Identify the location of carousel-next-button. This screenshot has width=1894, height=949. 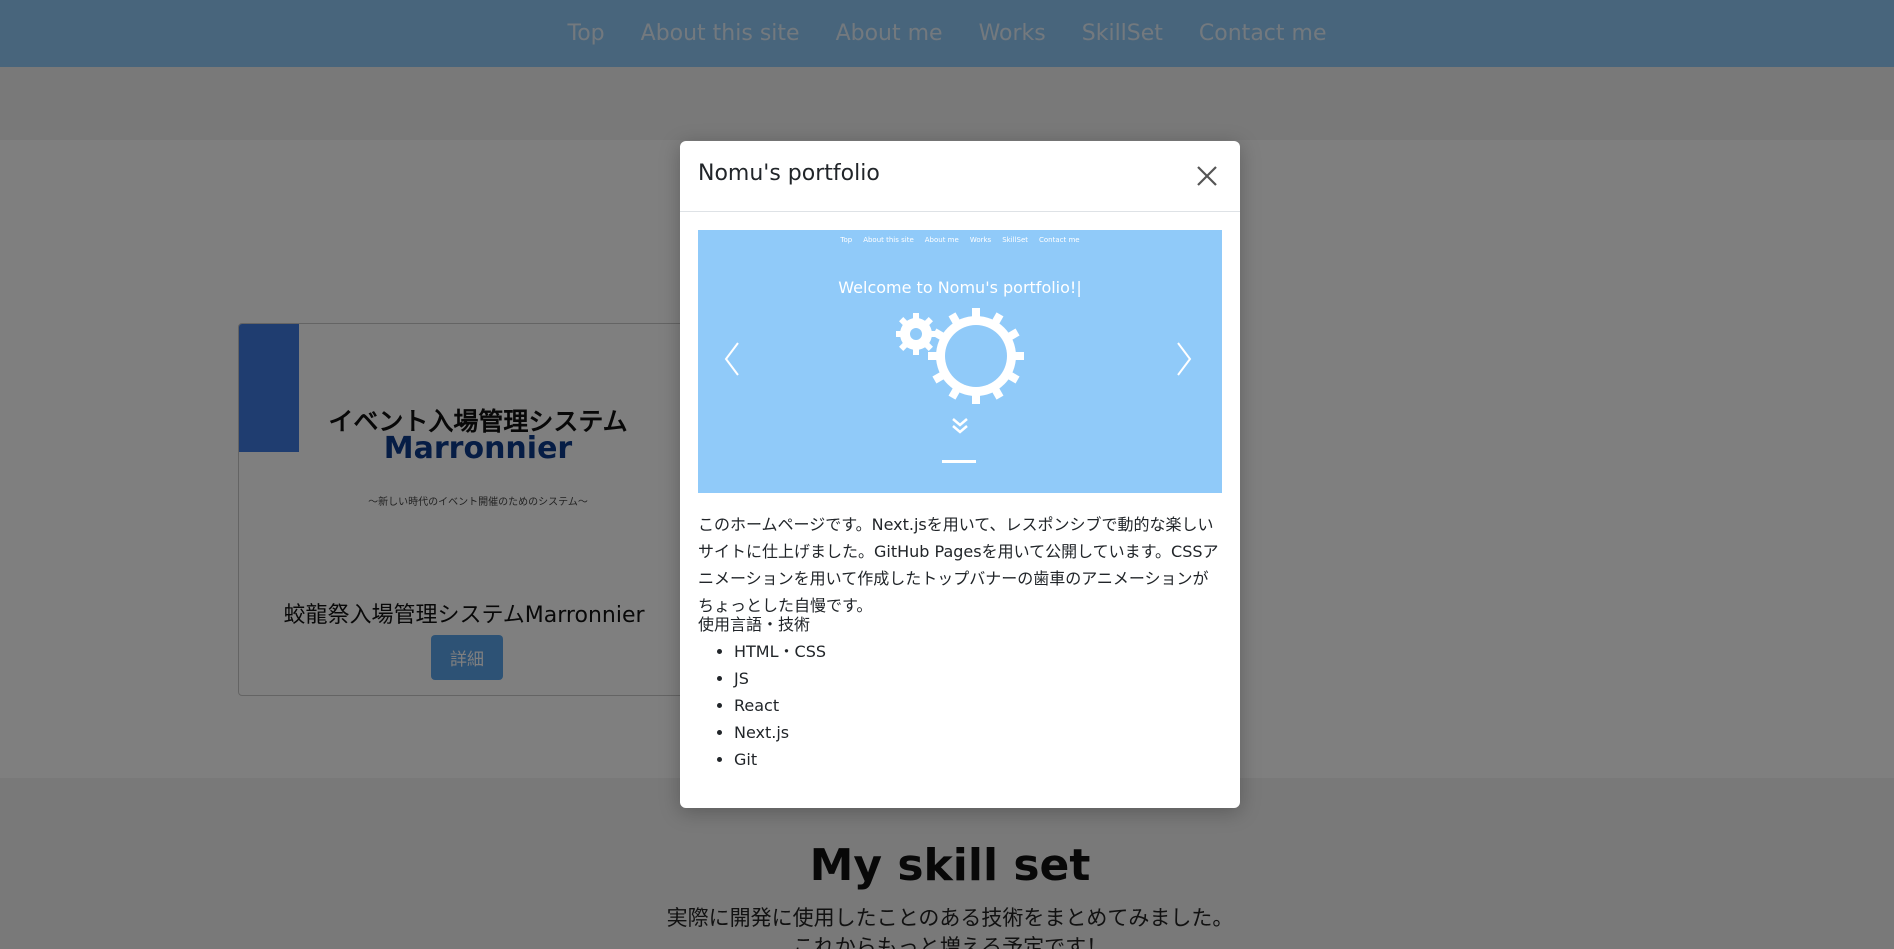
(1184, 361).